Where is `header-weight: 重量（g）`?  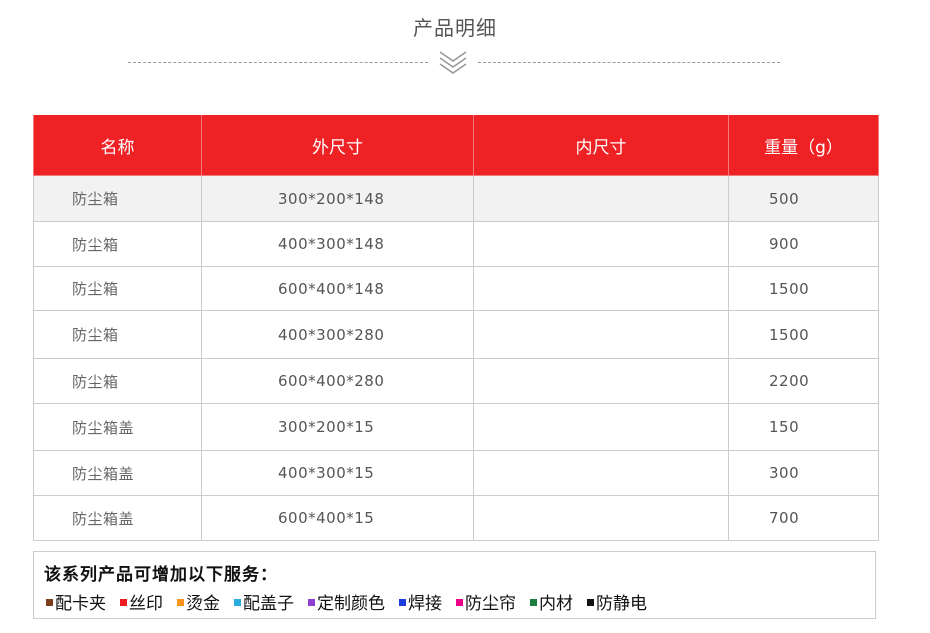 header-weight: 重量（g） is located at coordinates (803, 145).